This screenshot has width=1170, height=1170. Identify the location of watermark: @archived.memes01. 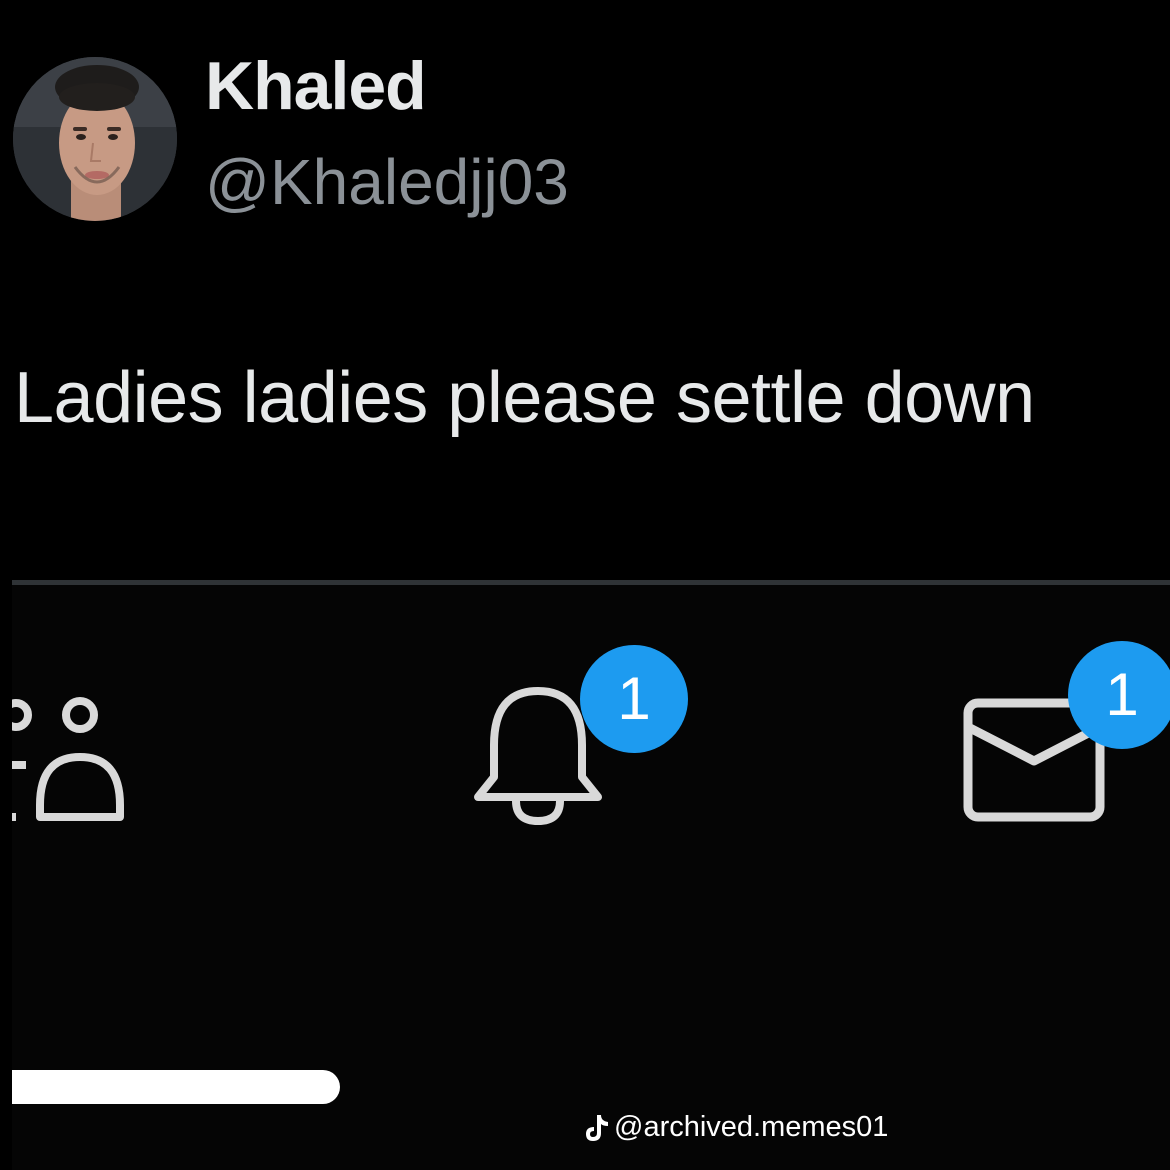
(736, 1127).